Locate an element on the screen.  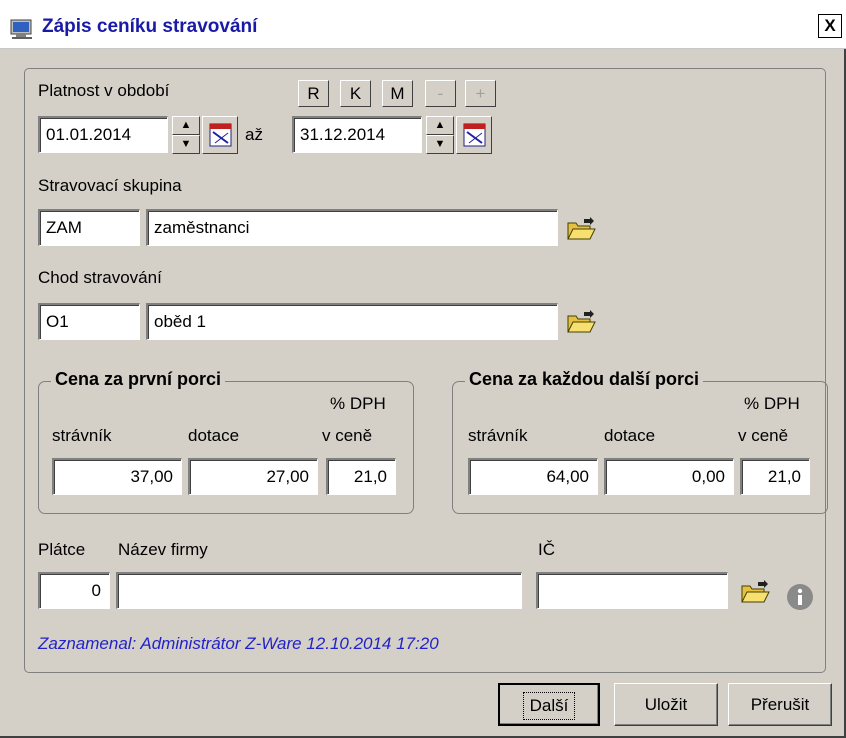
window-title: Zápis ceníku stravování is located at coordinates (150, 26).